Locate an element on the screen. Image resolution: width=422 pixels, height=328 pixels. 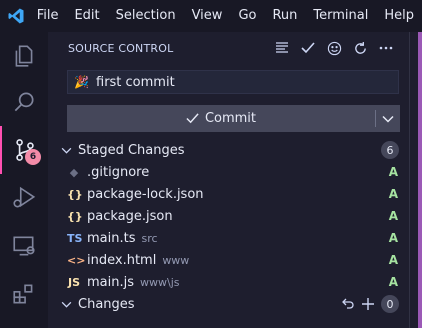
commit-dropdown-button is located at coordinates (388, 118).